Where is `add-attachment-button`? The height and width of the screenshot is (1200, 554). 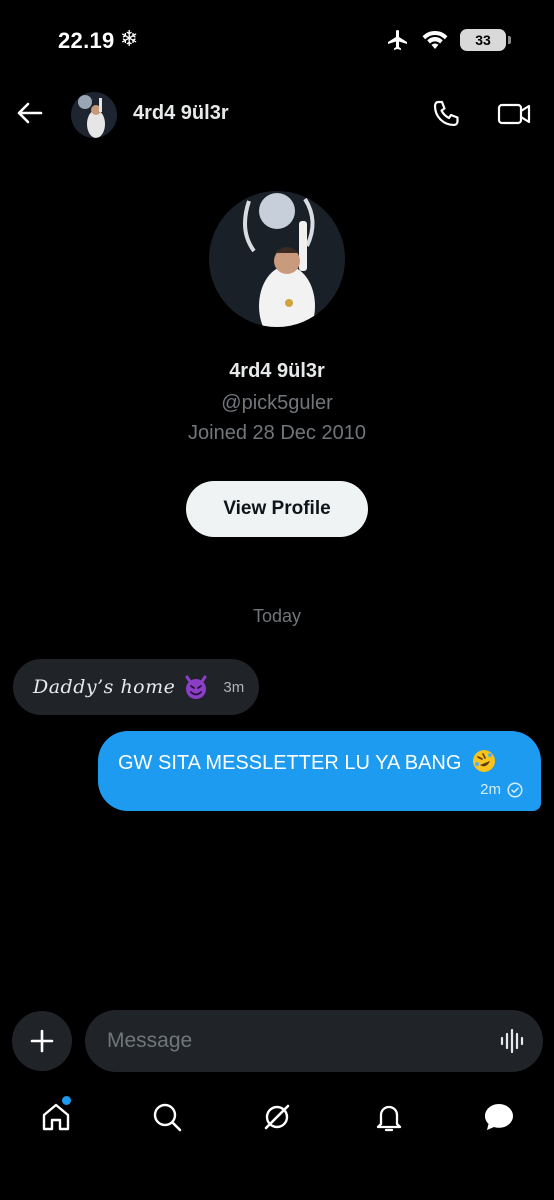 add-attachment-button is located at coordinates (42, 1041).